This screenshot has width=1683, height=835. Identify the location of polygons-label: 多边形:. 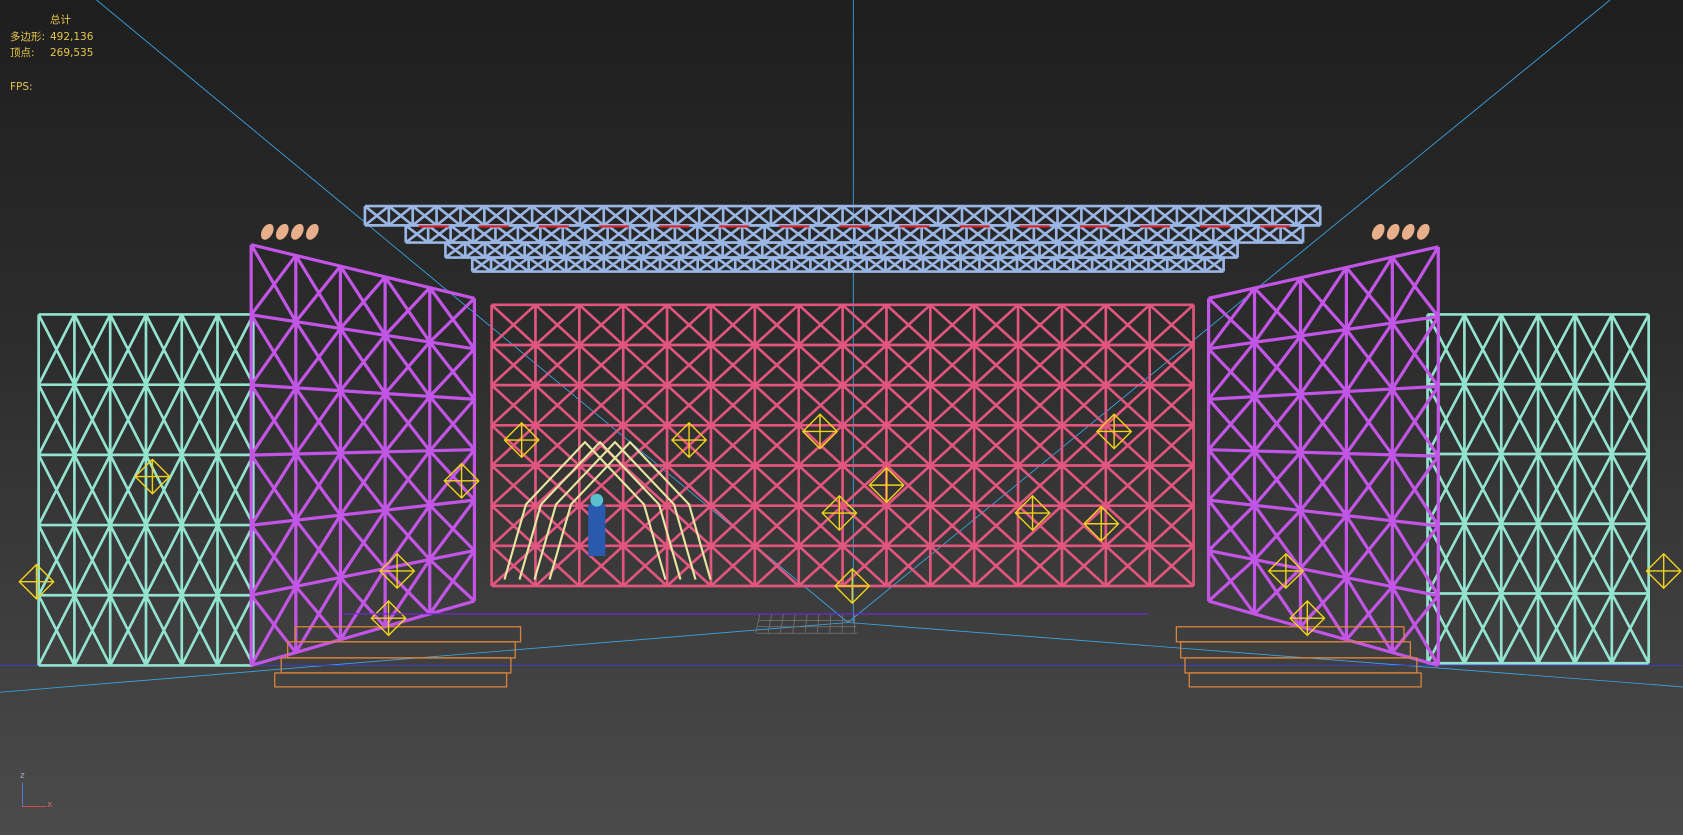
(28, 37).